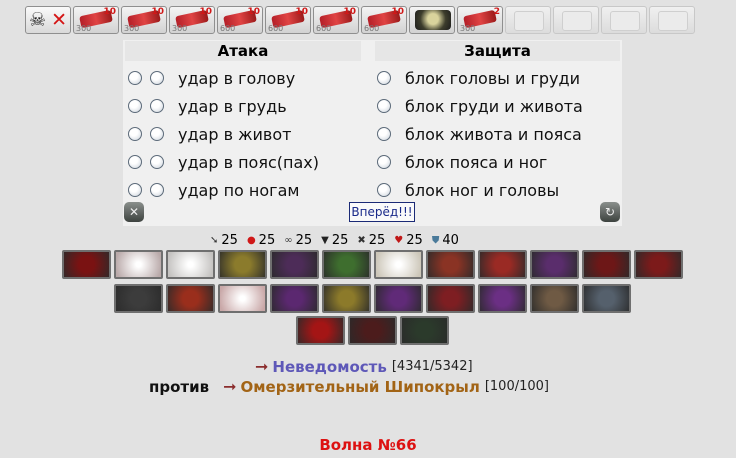  Describe the element at coordinates (554, 298) in the screenshot. I see `warrior-skill-icon` at that location.